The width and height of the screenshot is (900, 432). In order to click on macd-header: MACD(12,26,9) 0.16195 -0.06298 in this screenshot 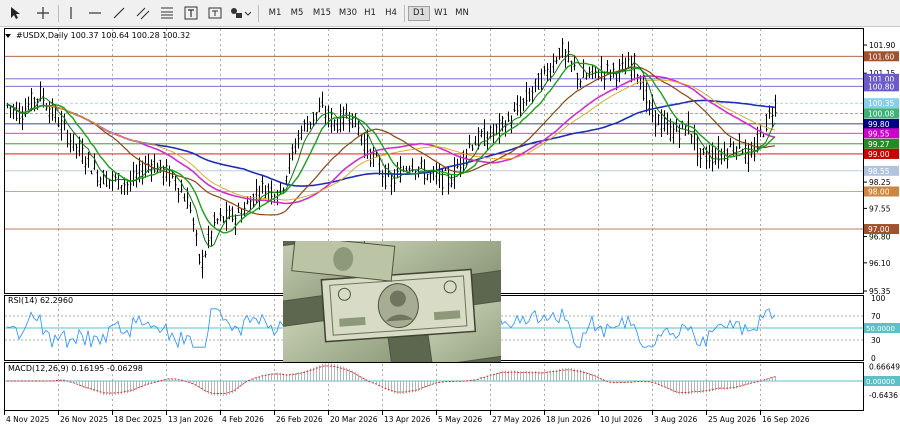, I will do `click(75, 368)`.